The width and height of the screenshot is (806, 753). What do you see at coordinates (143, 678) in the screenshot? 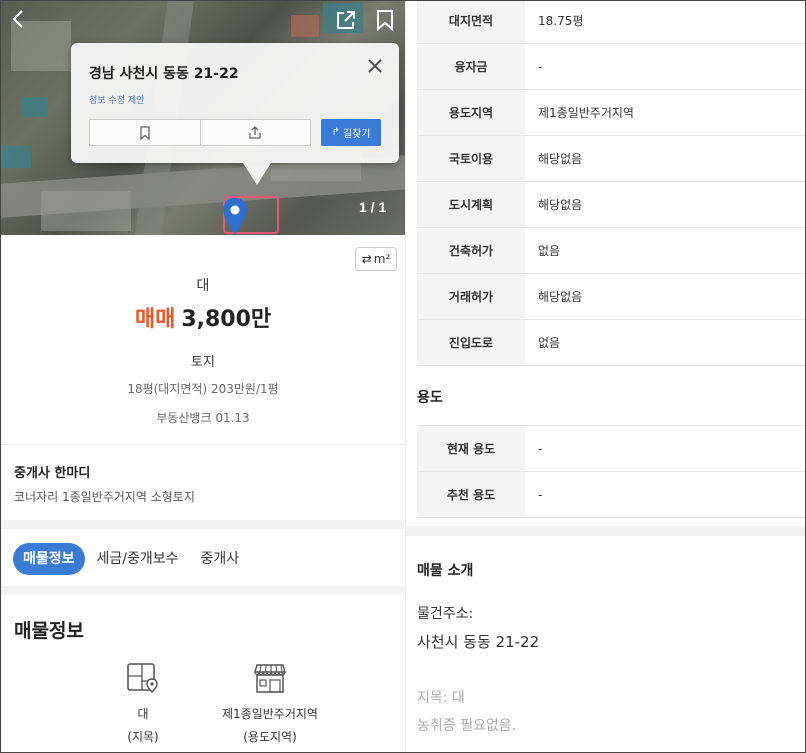
I see `map-pin-icon` at bounding box center [143, 678].